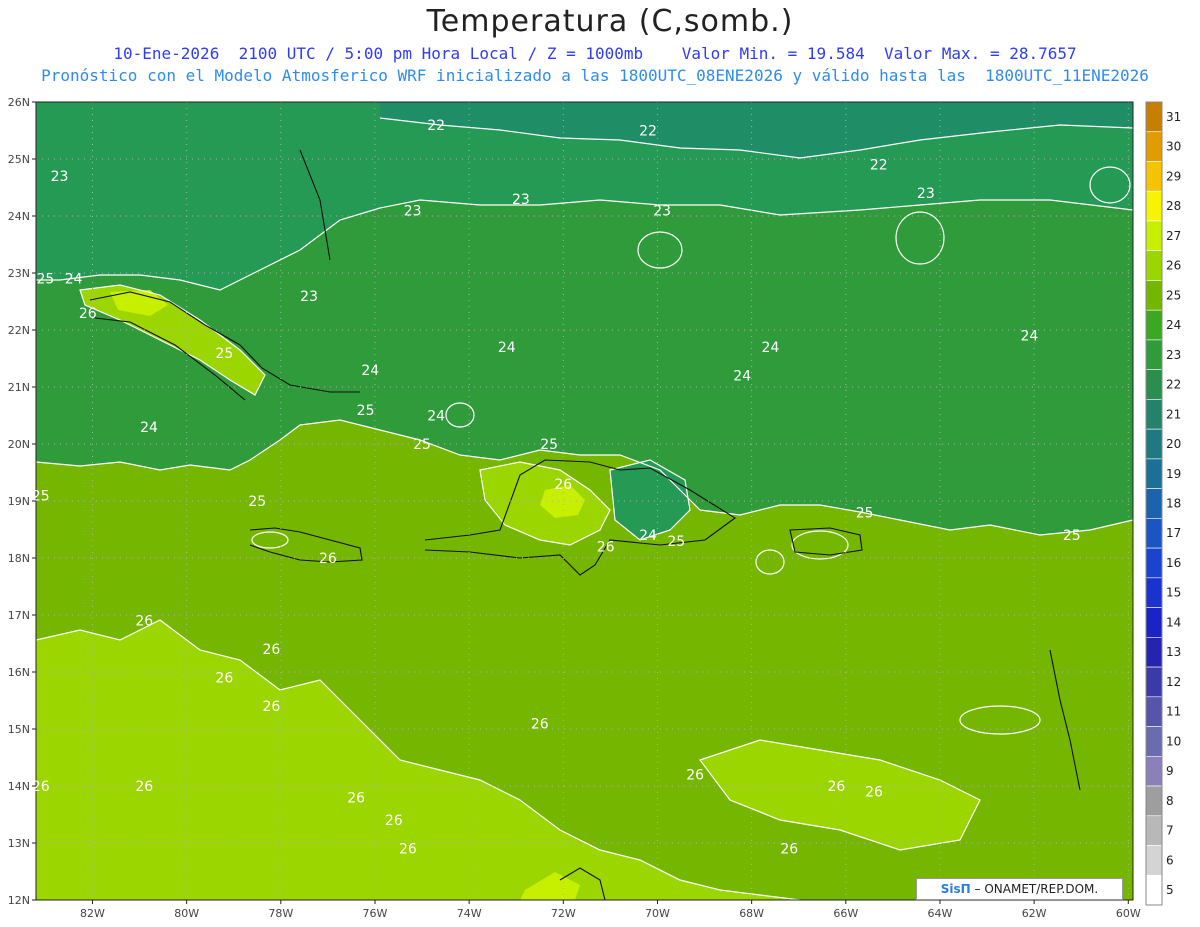 The width and height of the screenshot is (1200, 927). I want to click on lat-tick-label: 18N, so click(19, 558).